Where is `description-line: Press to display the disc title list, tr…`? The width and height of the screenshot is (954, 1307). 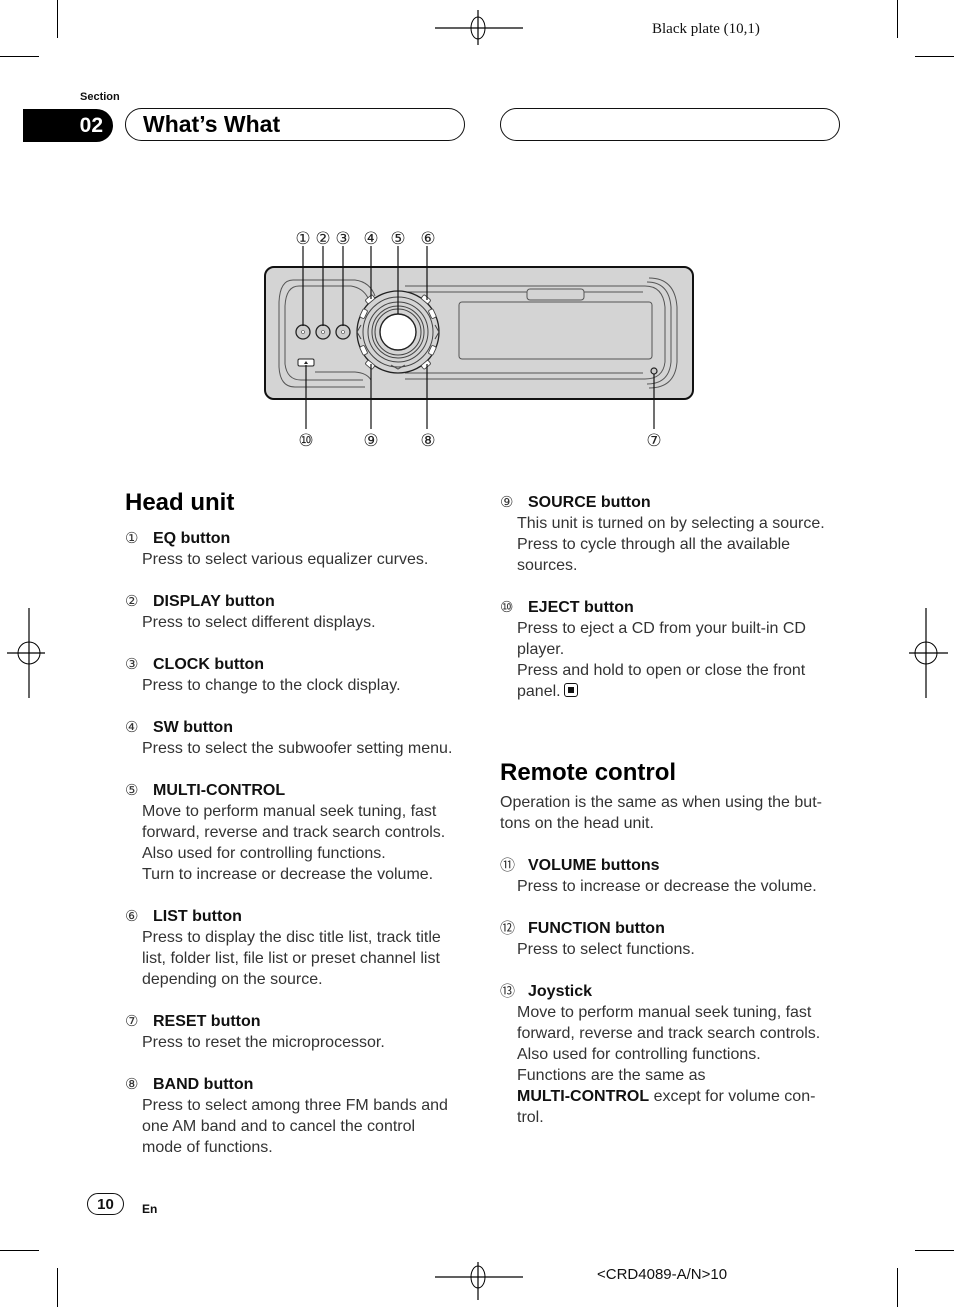 description-line: Press to display the disc title list, tr… is located at coordinates (291, 937).